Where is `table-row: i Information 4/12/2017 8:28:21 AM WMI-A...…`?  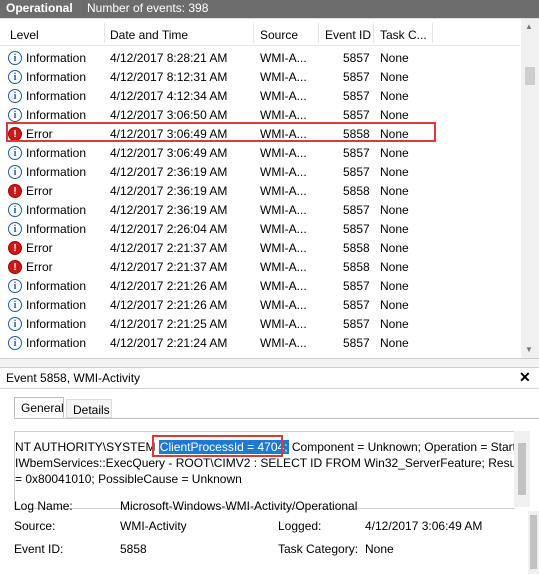
table-row: i Information 4/12/2017 8:28:21 AM WMI-A...… is located at coordinates (260, 58).